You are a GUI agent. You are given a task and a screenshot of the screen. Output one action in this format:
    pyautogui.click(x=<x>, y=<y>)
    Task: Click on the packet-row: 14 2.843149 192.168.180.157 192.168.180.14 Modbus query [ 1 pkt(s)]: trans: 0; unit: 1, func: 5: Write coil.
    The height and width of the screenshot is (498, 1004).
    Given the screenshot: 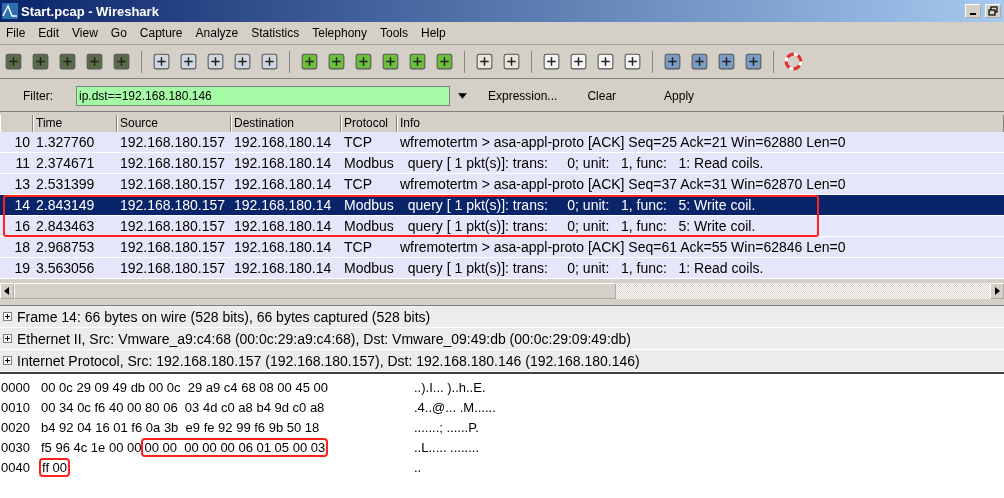 What is the action you would take?
    pyautogui.click(x=502, y=205)
    